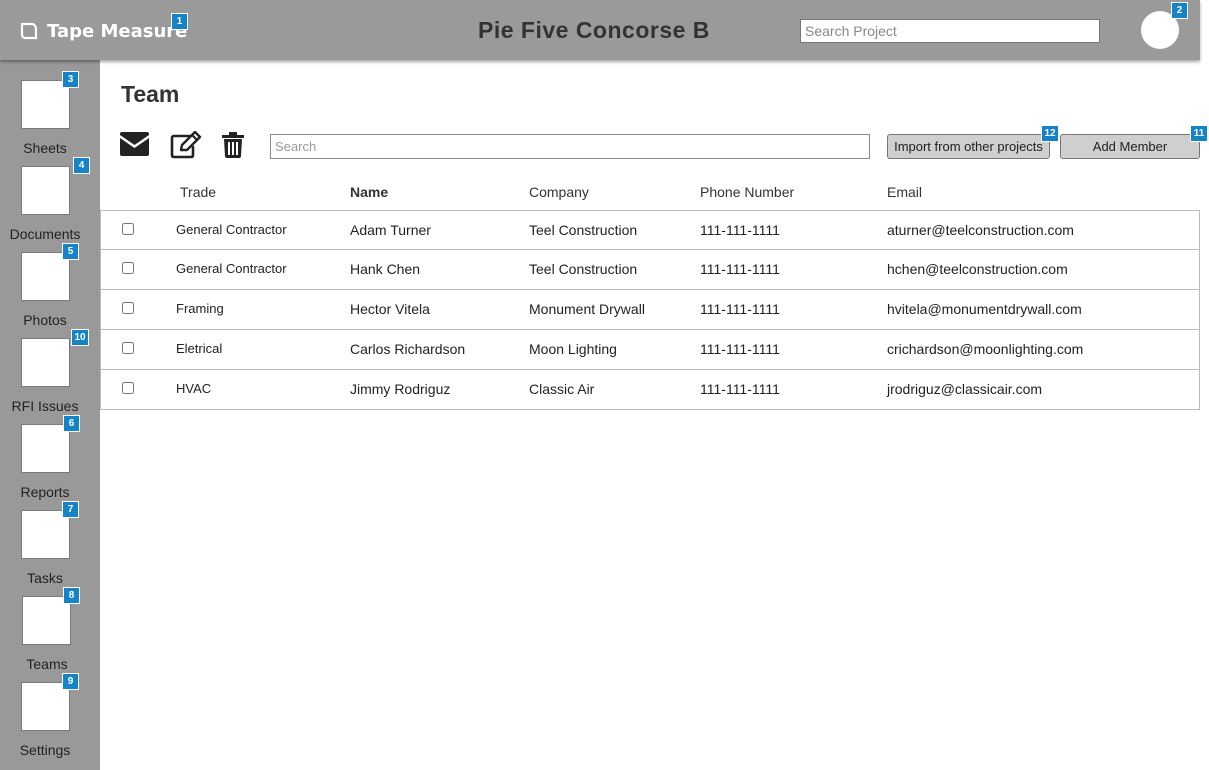 The height and width of the screenshot is (770, 1209). I want to click on column-header-email: Email, so click(904, 192).